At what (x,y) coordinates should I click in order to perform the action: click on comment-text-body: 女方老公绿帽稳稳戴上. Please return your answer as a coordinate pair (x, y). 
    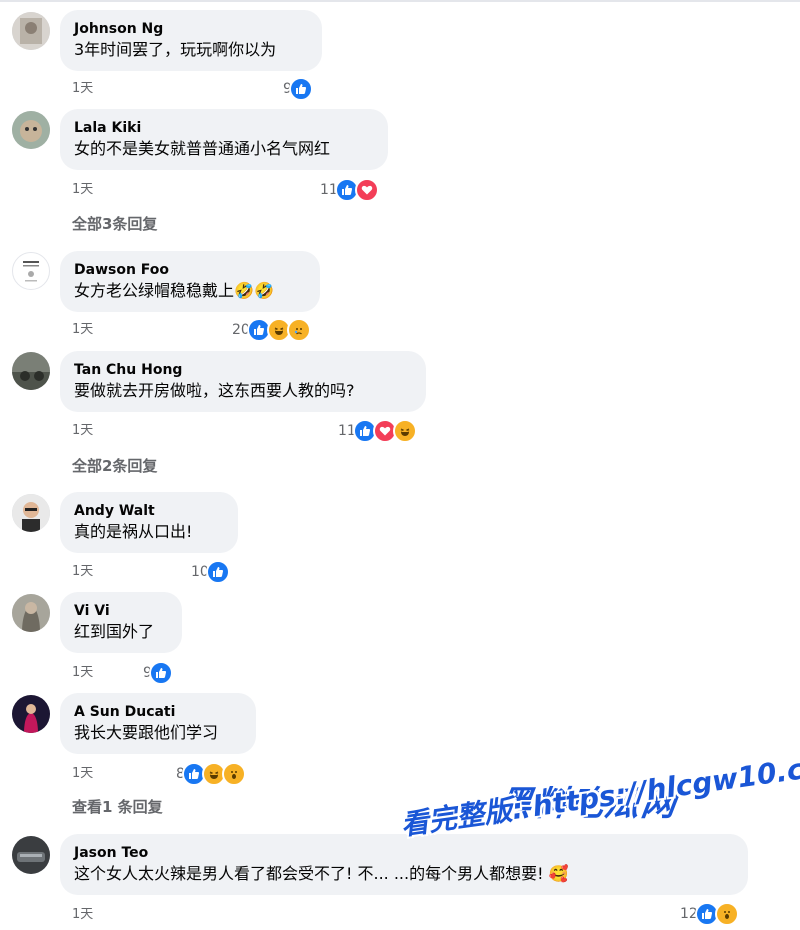
    Looking at the image, I should click on (154, 290).